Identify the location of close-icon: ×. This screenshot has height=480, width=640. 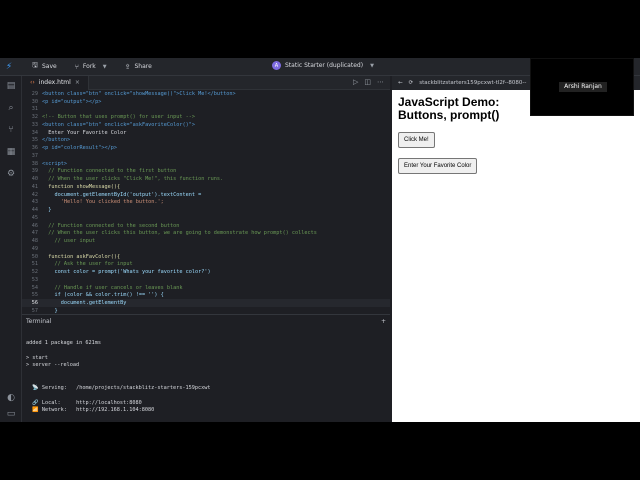
(77, 82).